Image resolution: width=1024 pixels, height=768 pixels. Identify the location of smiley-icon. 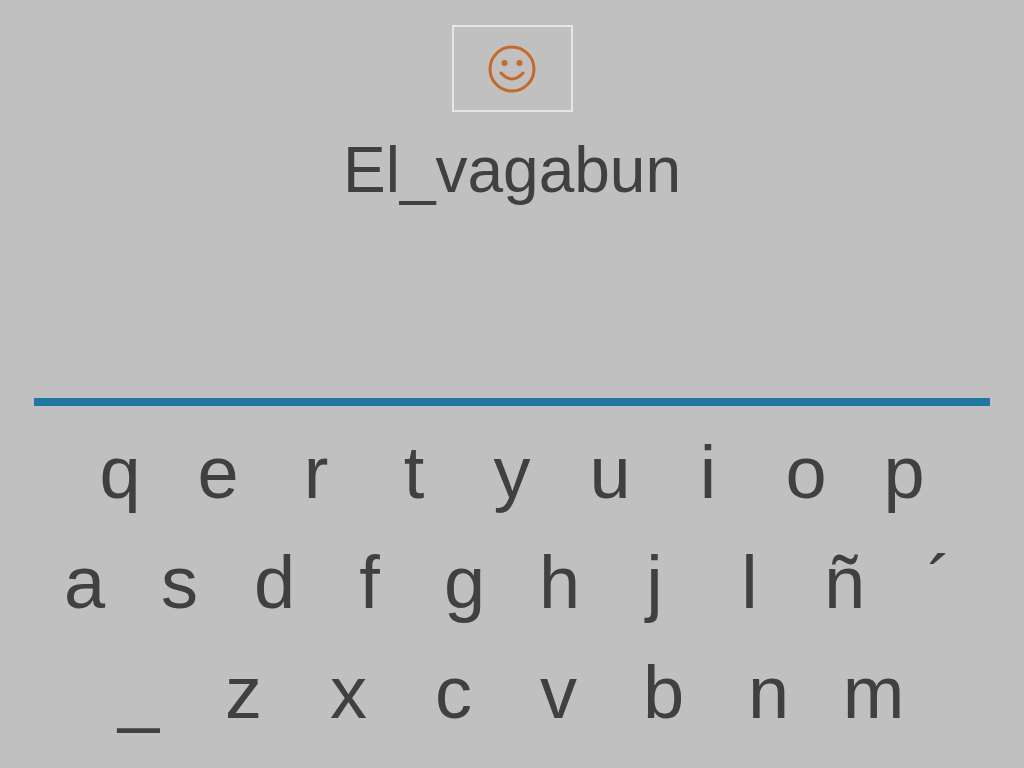
(512, 68).